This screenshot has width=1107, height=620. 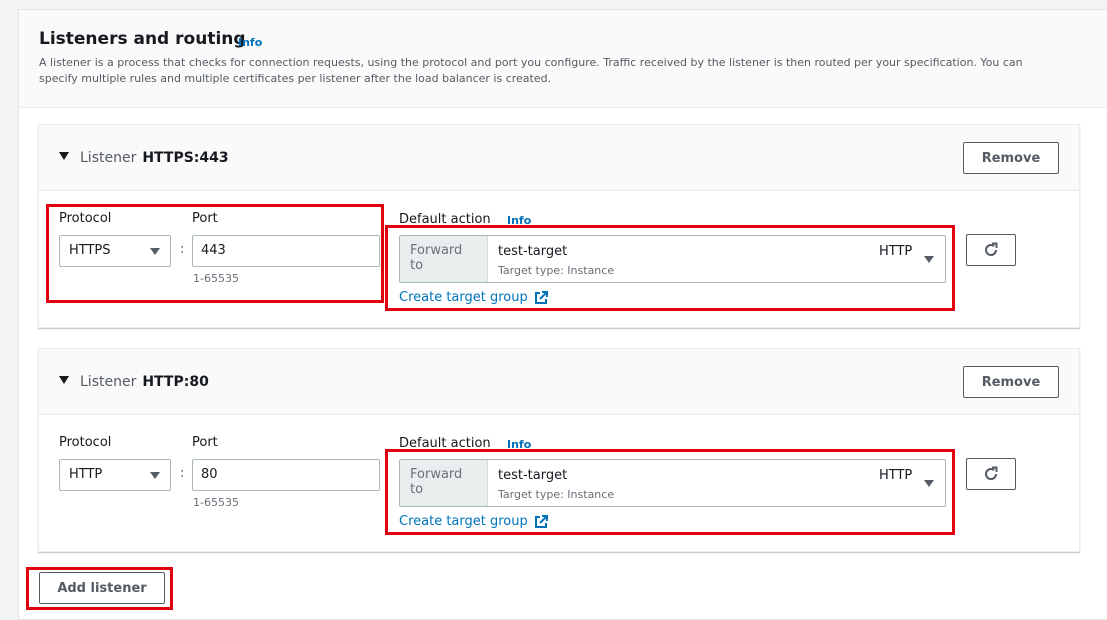 What do you see at coordinates (559, 382) in the screenshot?
I see `listener-header: Listener HTTP:80 Remove` at bounding box center [559, 382].